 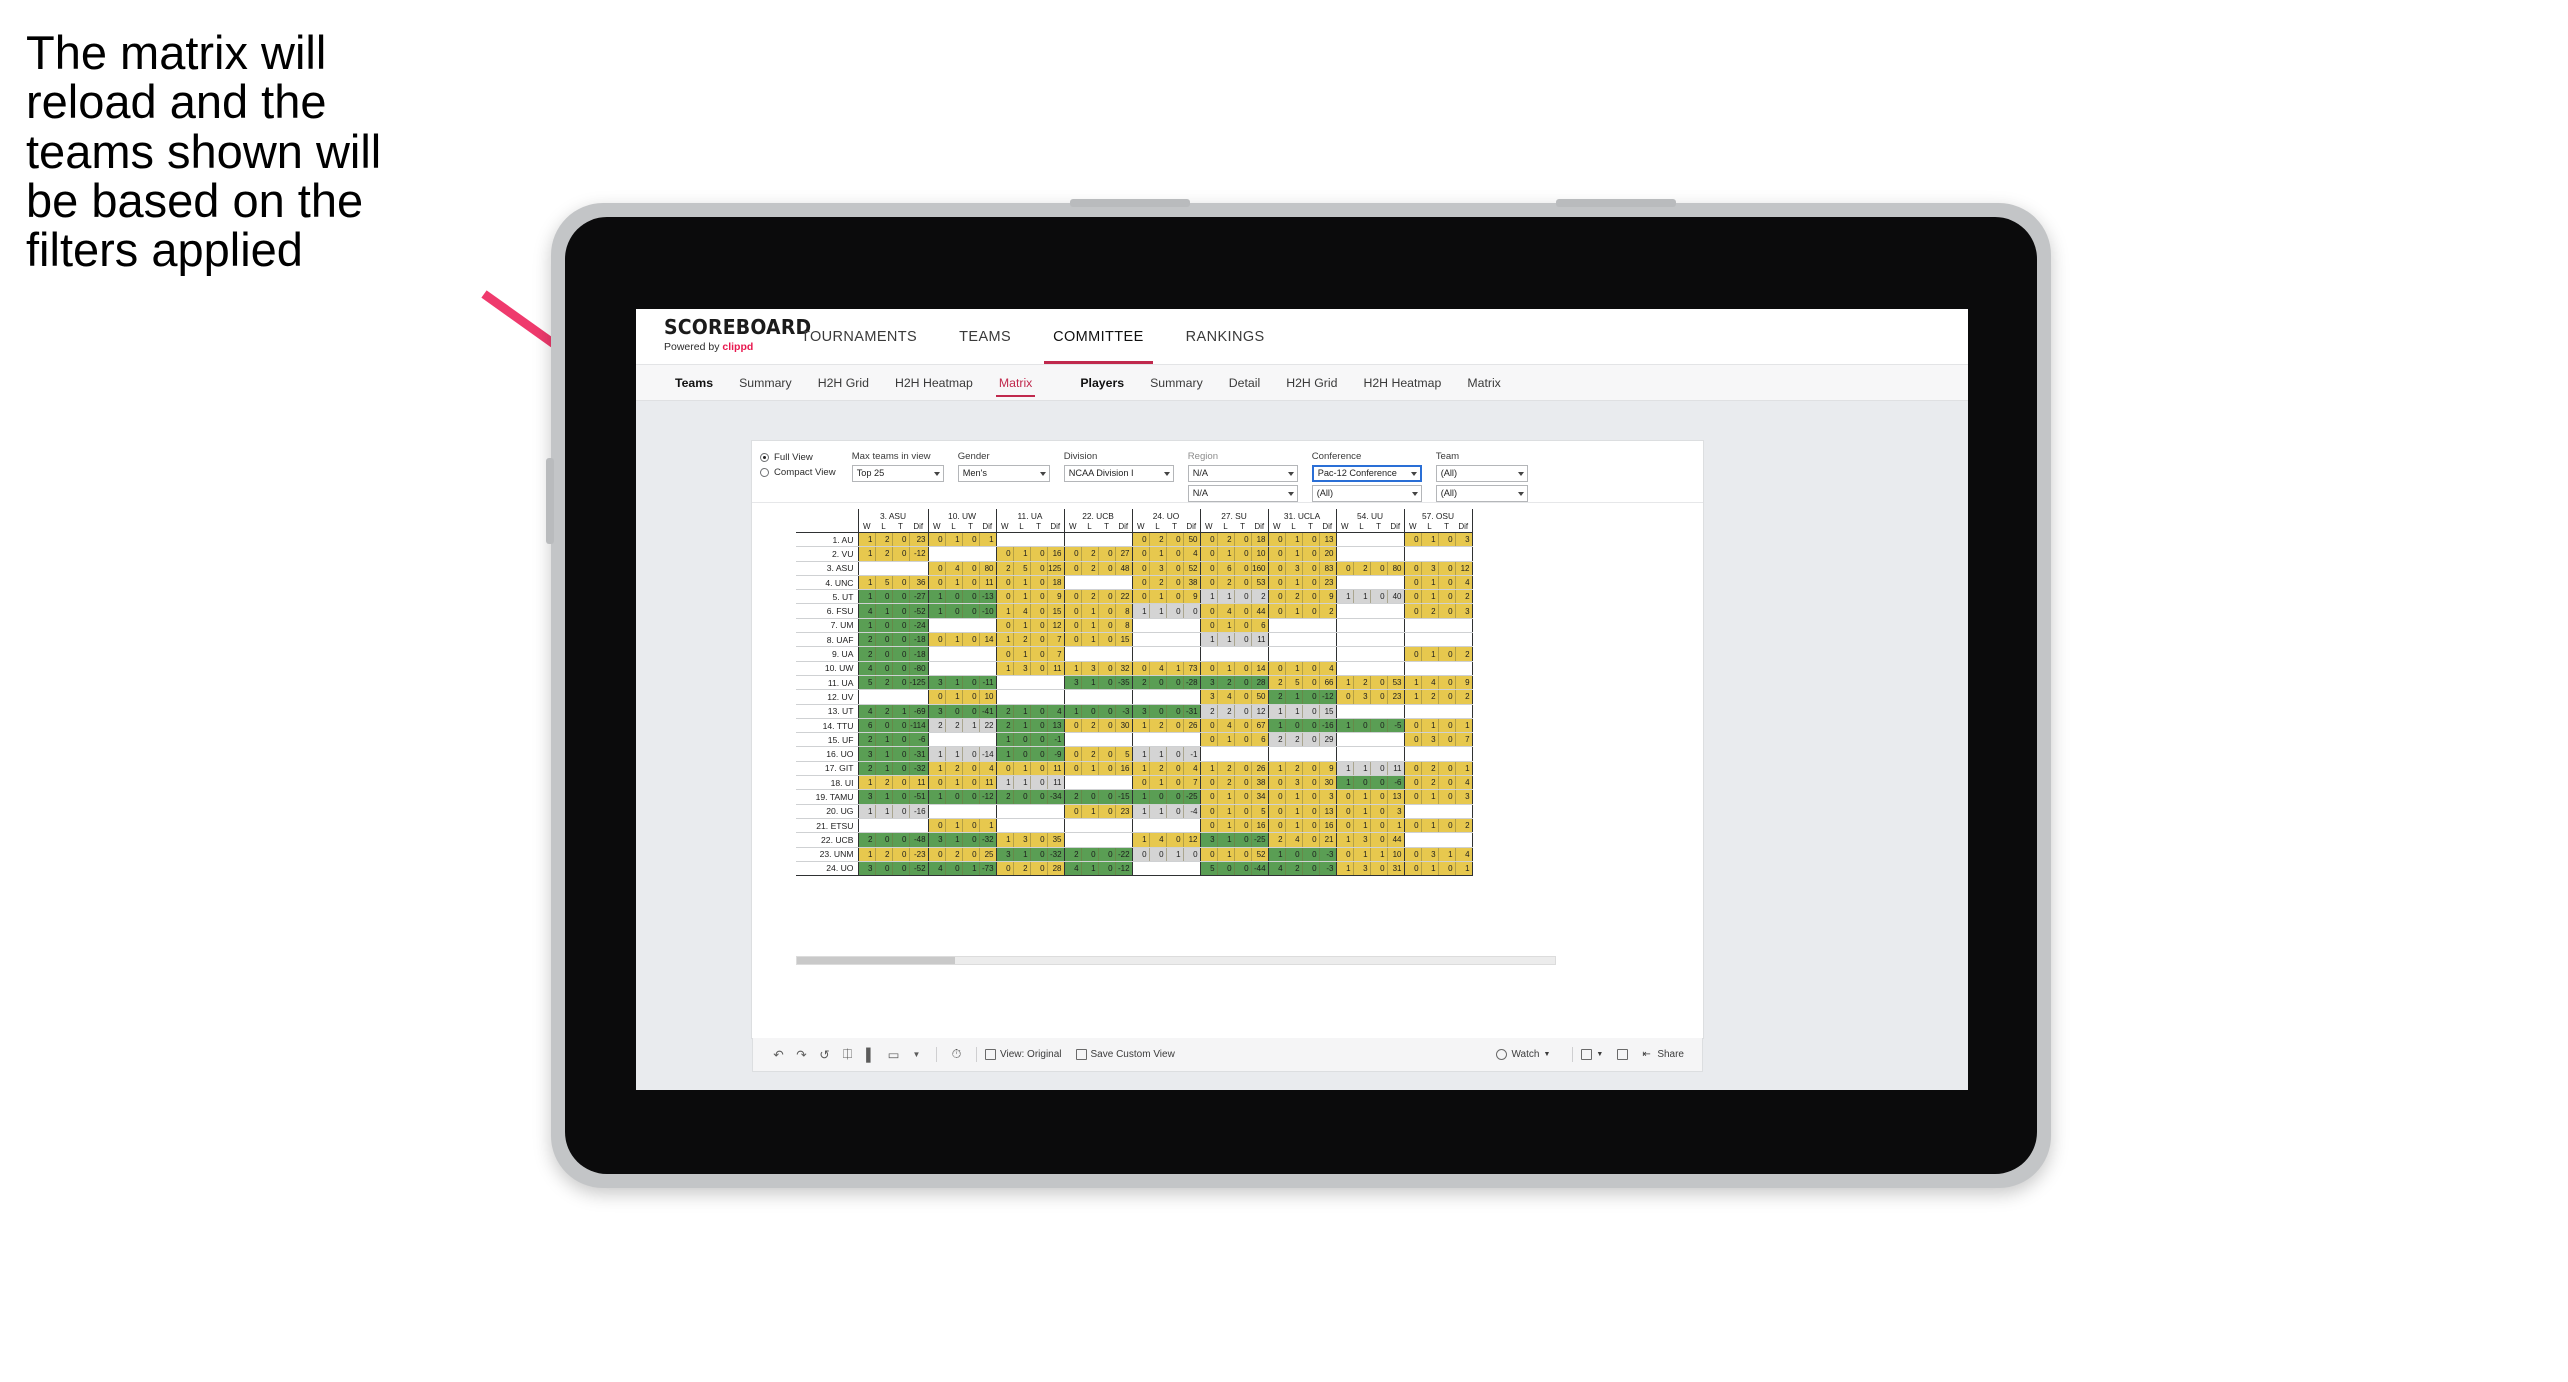 I want to click on view-mode-radio-group: Full View Compact View, so click(x=798, y=473).